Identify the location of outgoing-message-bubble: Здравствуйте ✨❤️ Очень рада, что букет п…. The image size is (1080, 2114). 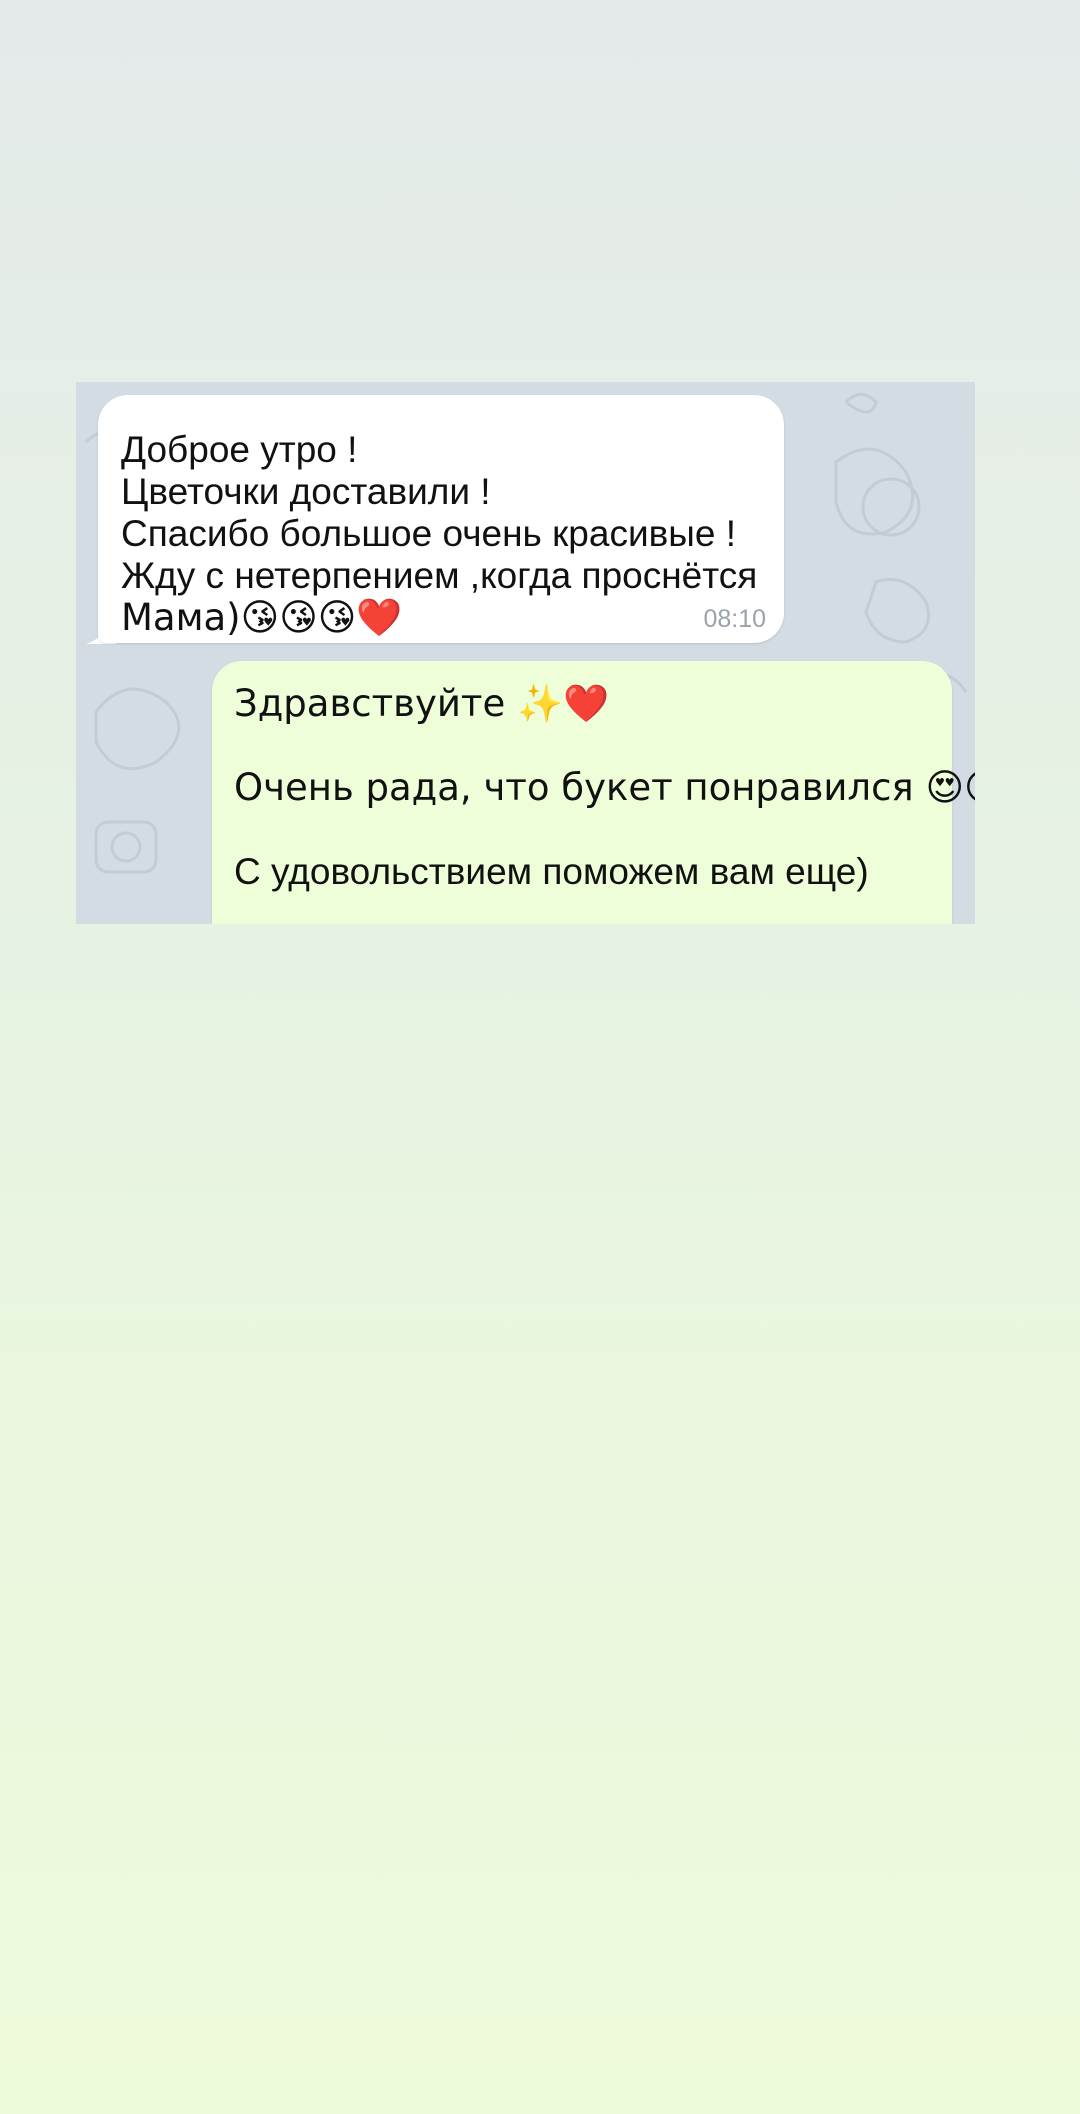
(593, 792).